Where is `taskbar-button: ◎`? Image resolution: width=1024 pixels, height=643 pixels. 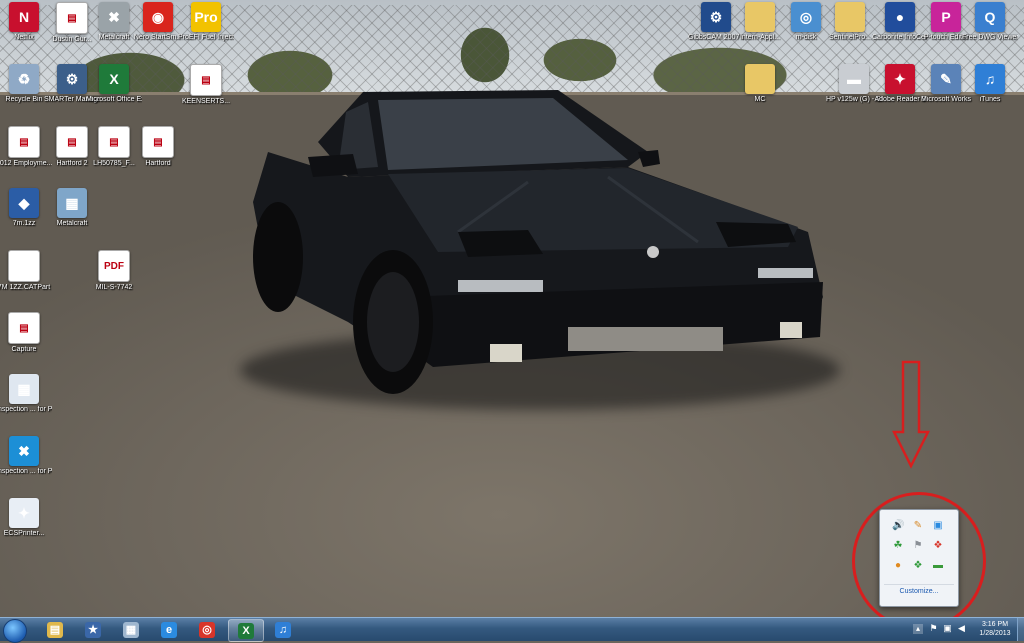 taskbar-button: ◎ is located at coordinates (207, 629).